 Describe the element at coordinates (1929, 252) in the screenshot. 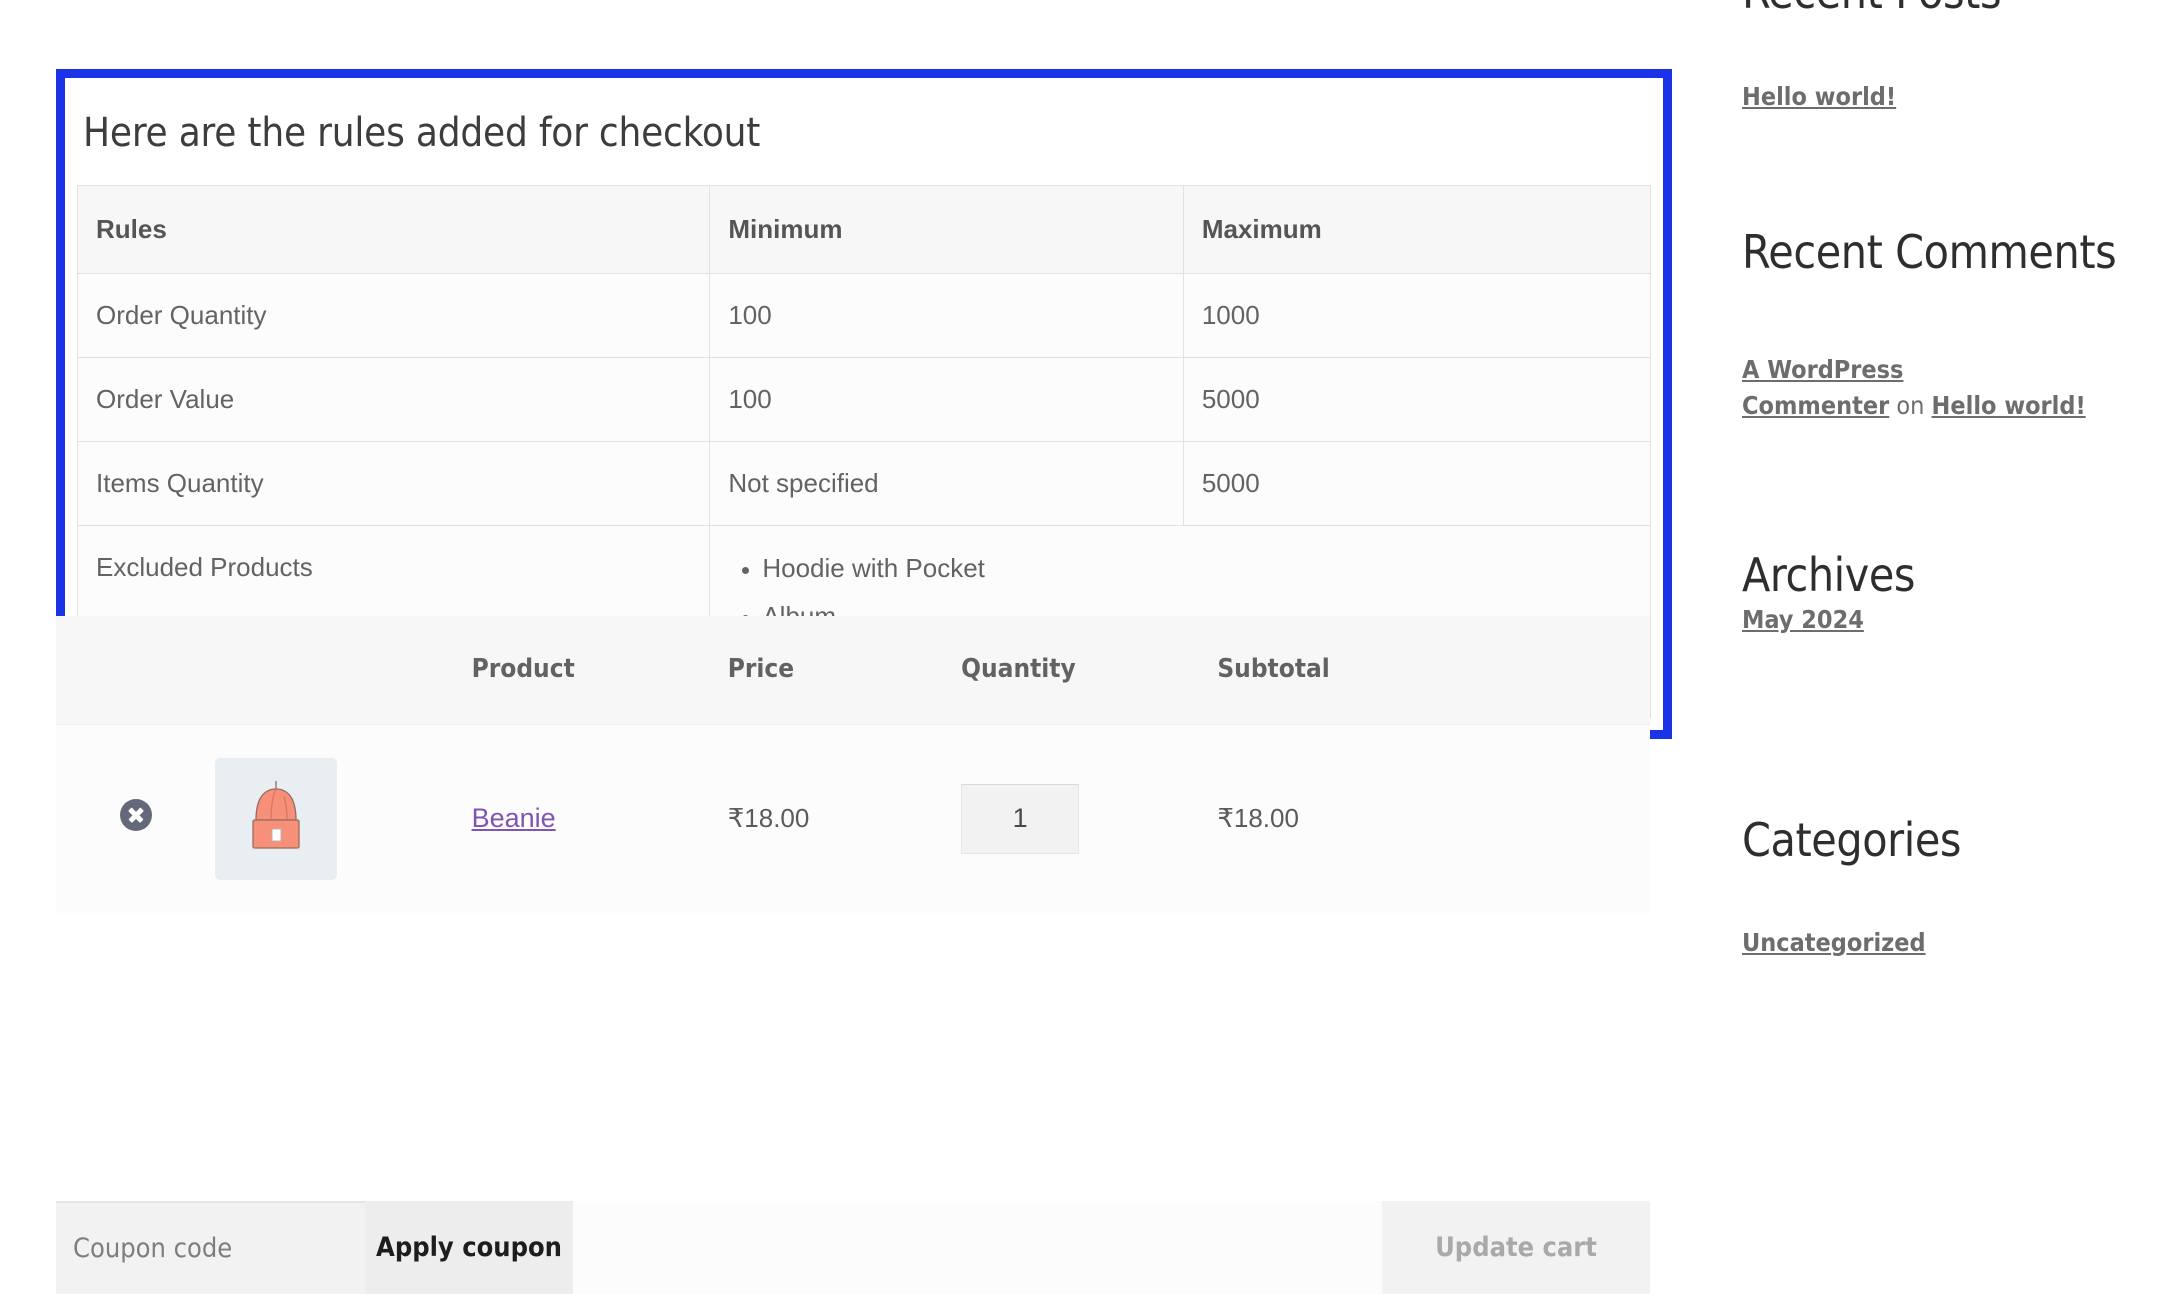

I see `sidebar-heading-recent-comments: Recent Comments` at that location.